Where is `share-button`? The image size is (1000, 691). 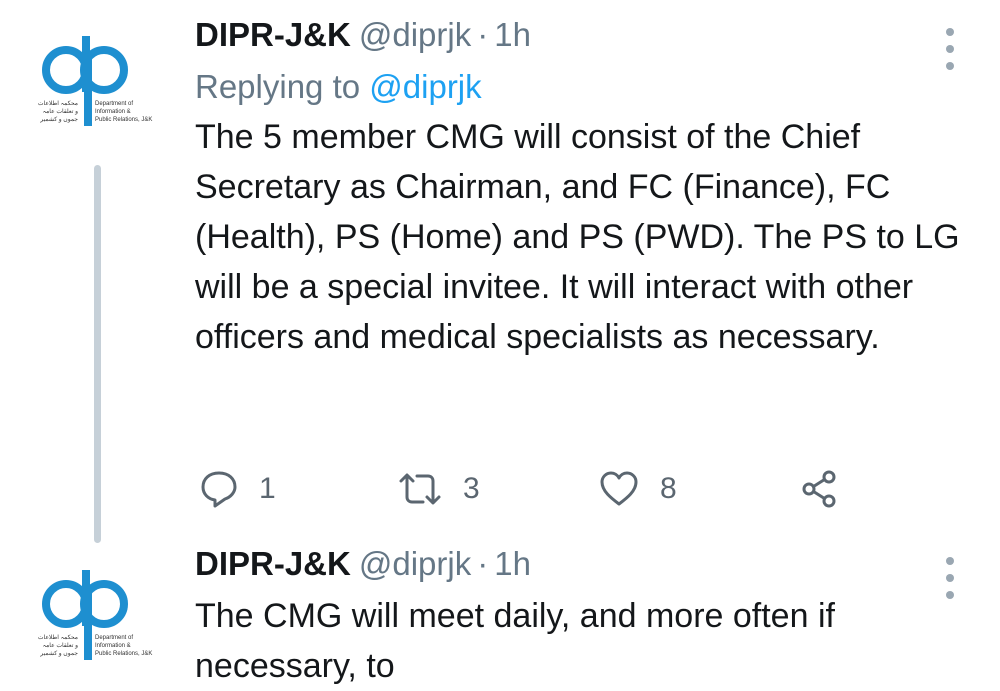 share-button is located at coordinates (820, 489).